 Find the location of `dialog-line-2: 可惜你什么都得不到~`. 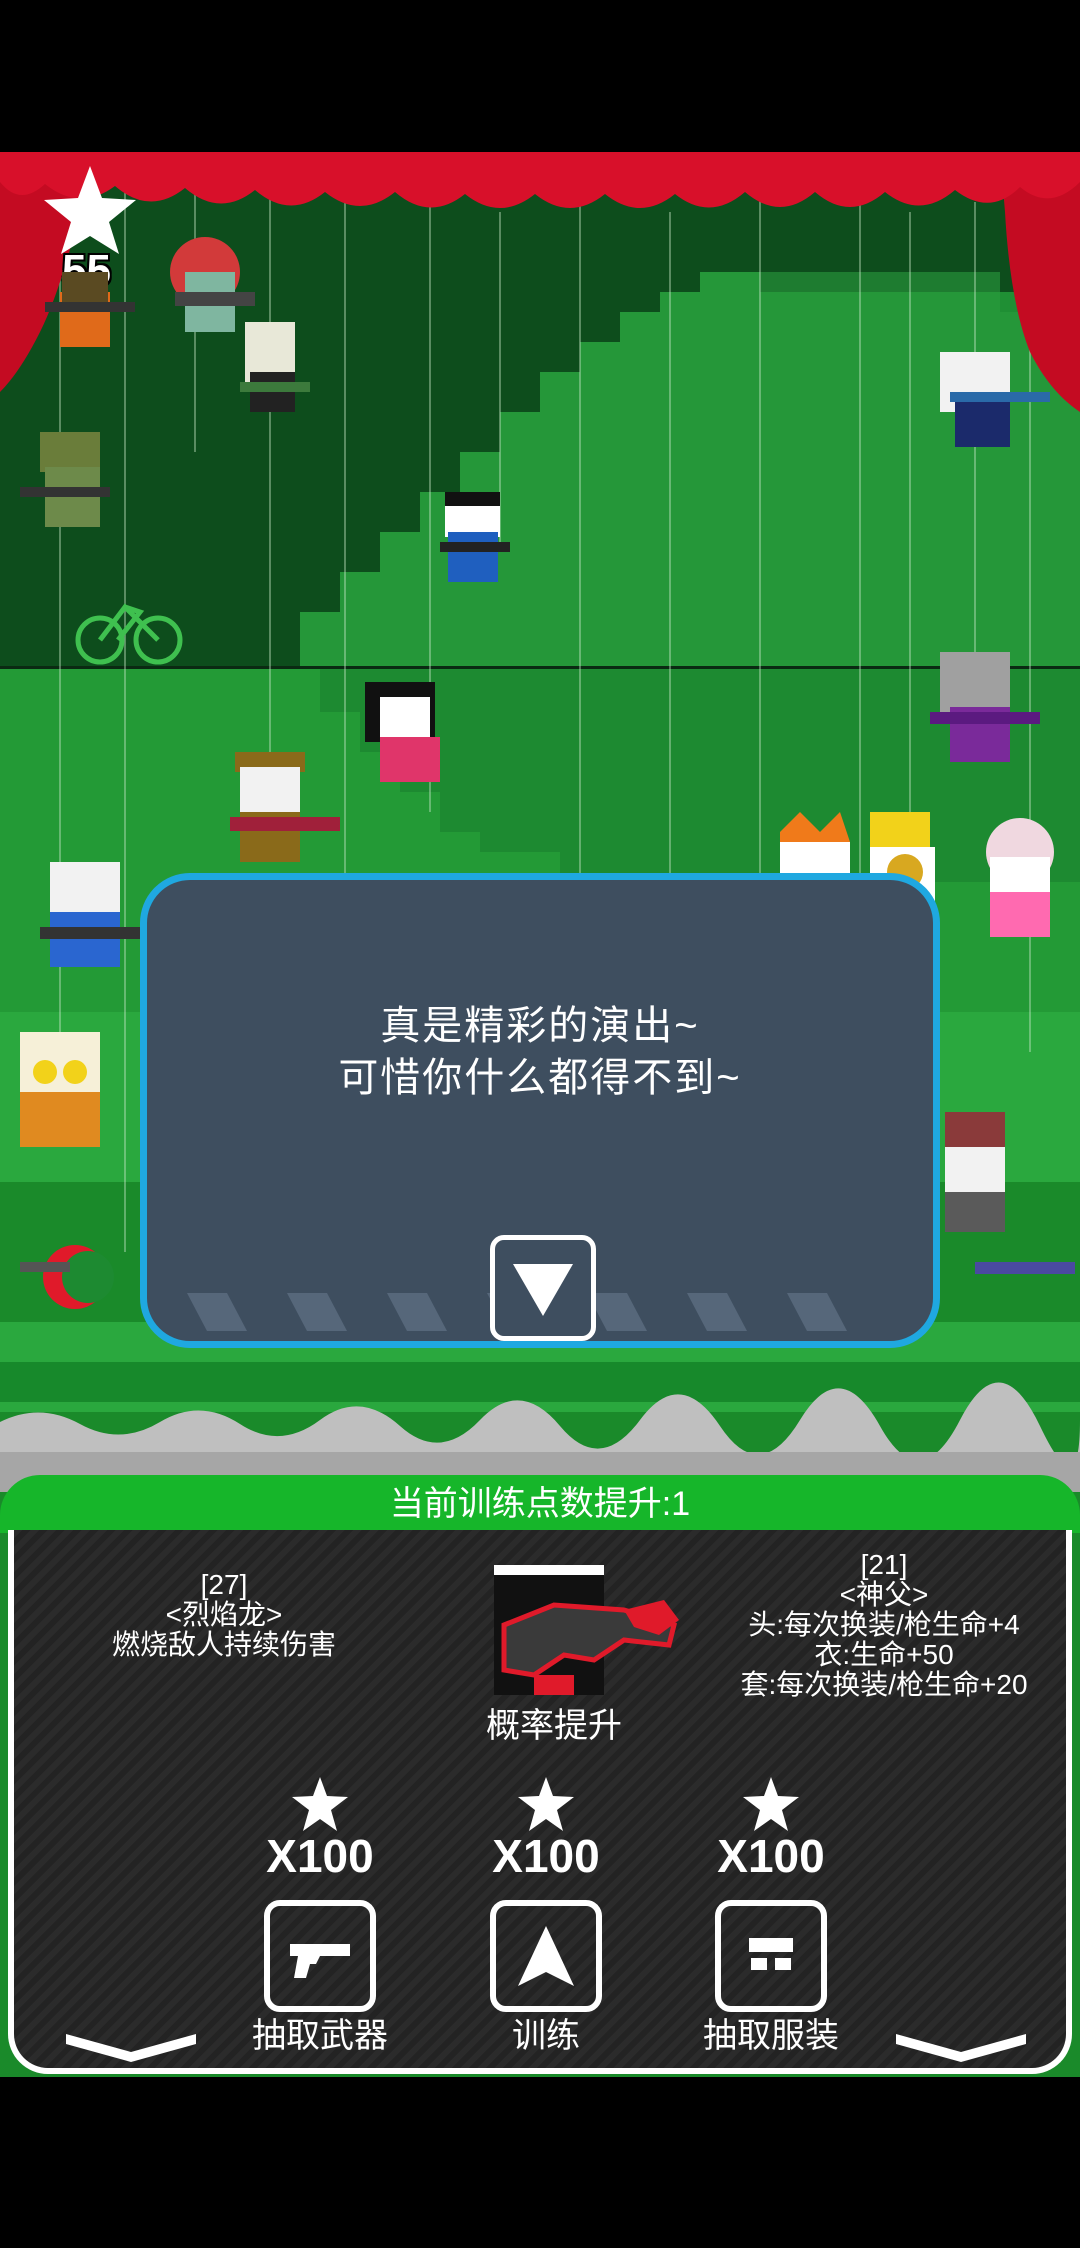

dialog-line-2: 可惜你什么都得不到~ is located at coordinates (540, 1078).